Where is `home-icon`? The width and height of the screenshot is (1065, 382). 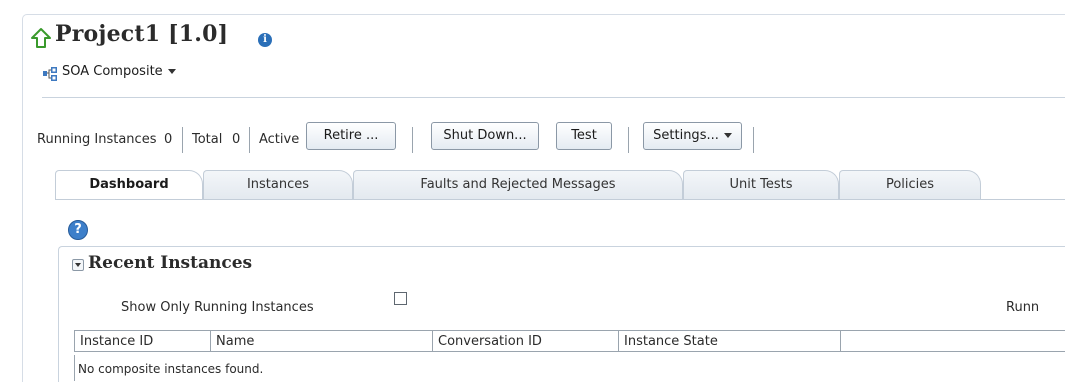 home-icon is located at coordinates (41, 38).